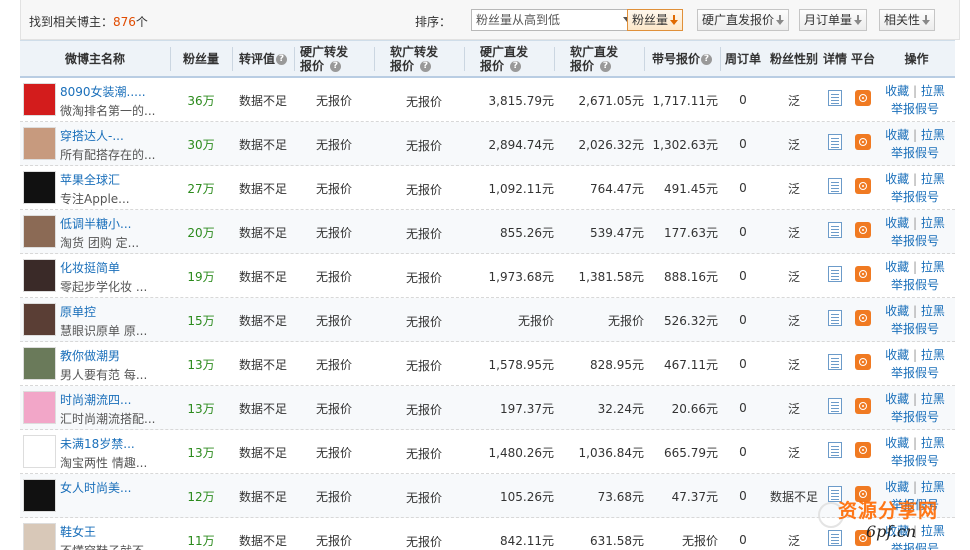 This screenshot has width=970, height=550. I want to click on hard-post-price: 3,815.79元, so click(521, 100).